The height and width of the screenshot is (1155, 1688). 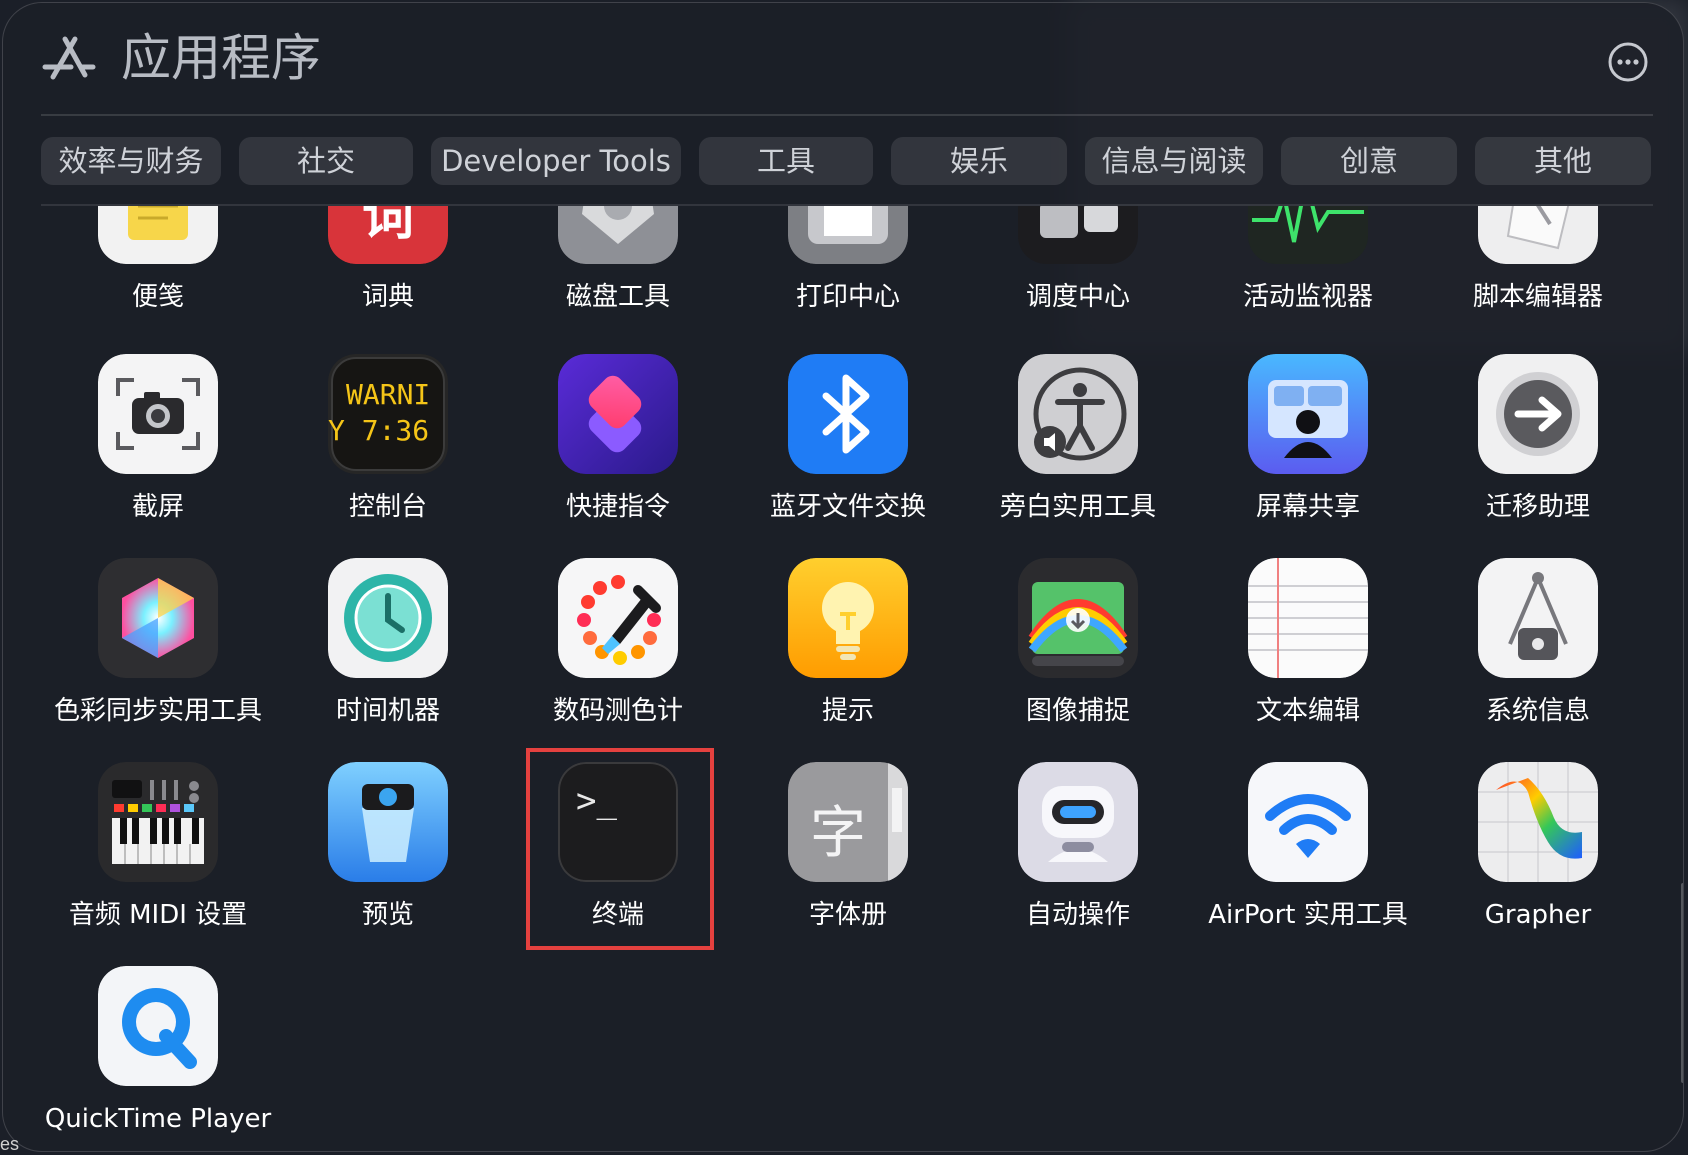 I want to click on font-book-glyph: 字, so click(x=838, y=833).